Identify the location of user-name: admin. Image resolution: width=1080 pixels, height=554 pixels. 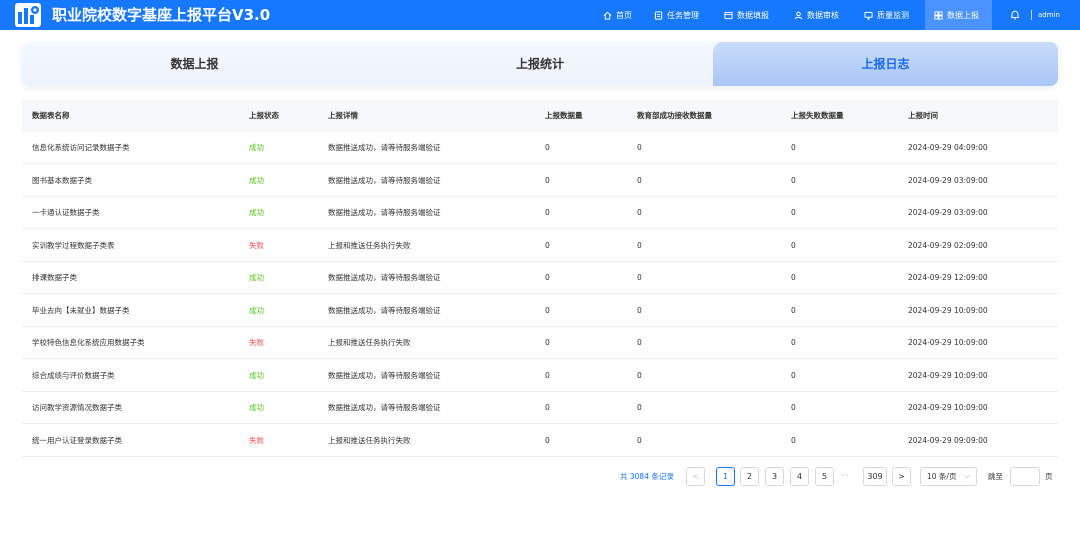
(1049, 15).